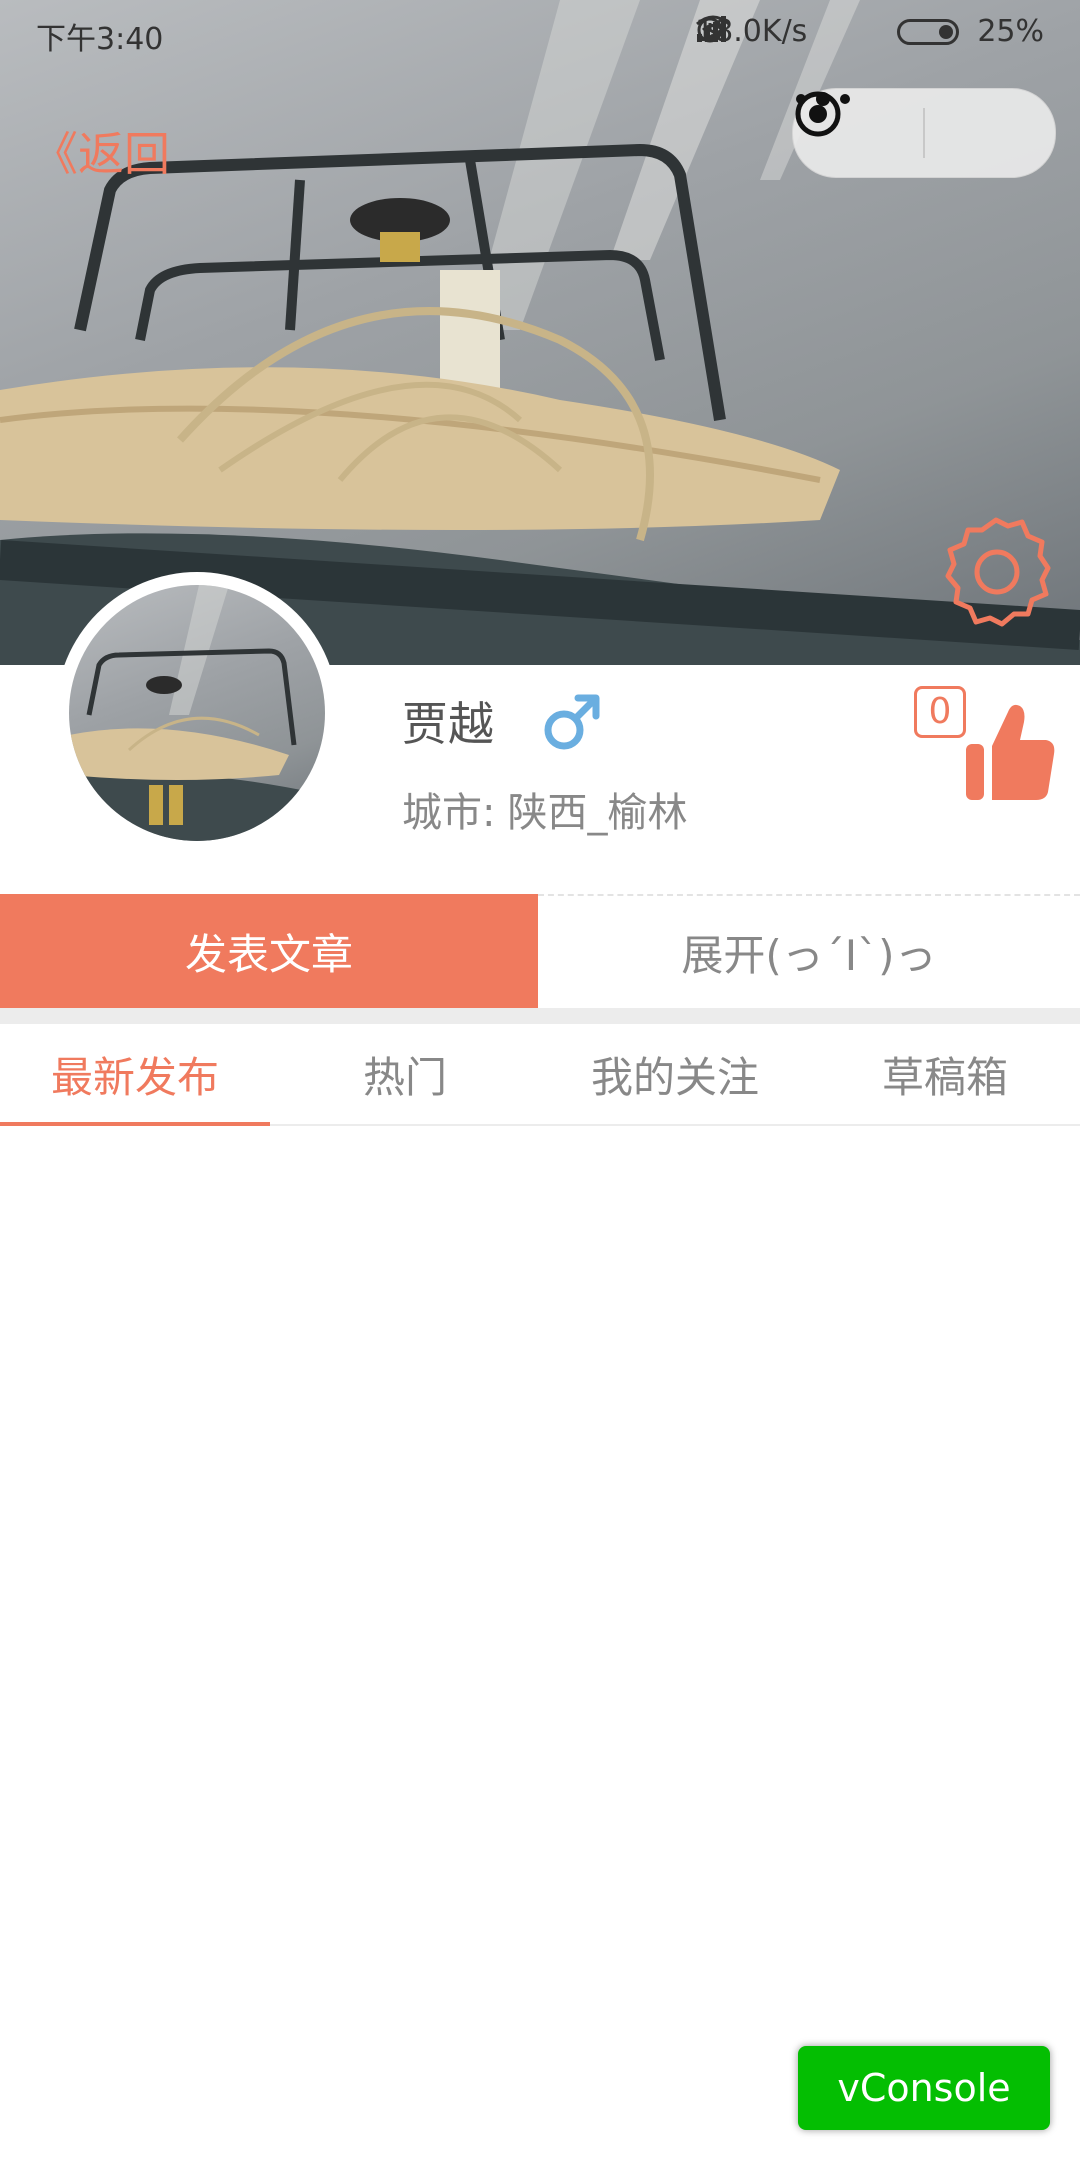  Describe the element at coordinates (597, 813) in the screenshot. I see `city-value: 陕西_榆林` at that location.